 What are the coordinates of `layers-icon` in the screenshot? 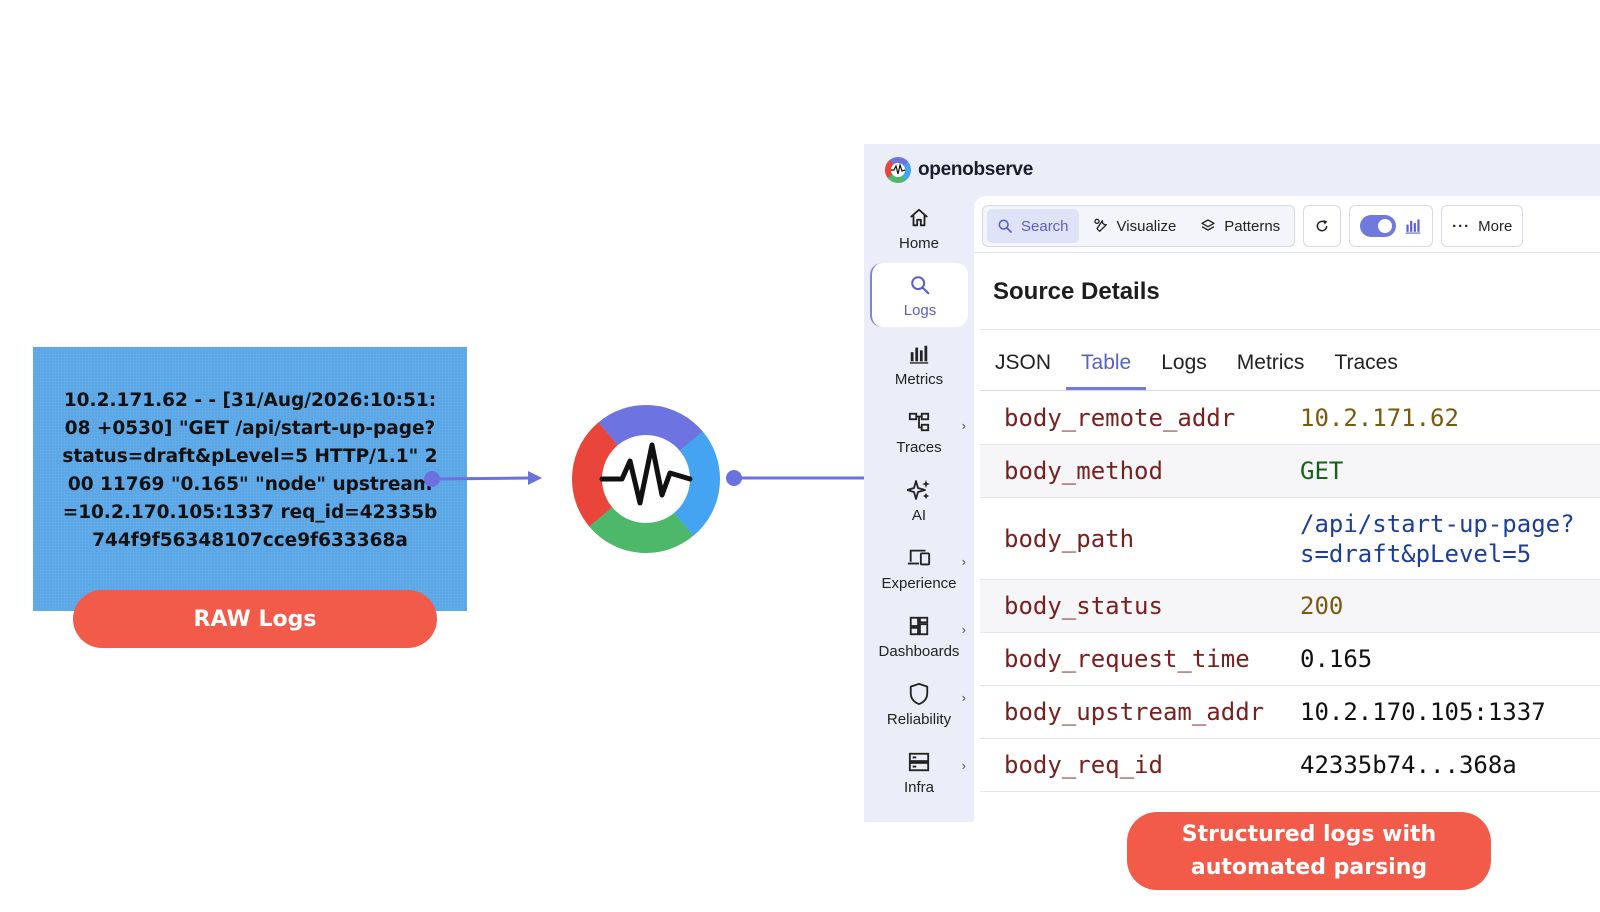 It's located at (1208, 225).